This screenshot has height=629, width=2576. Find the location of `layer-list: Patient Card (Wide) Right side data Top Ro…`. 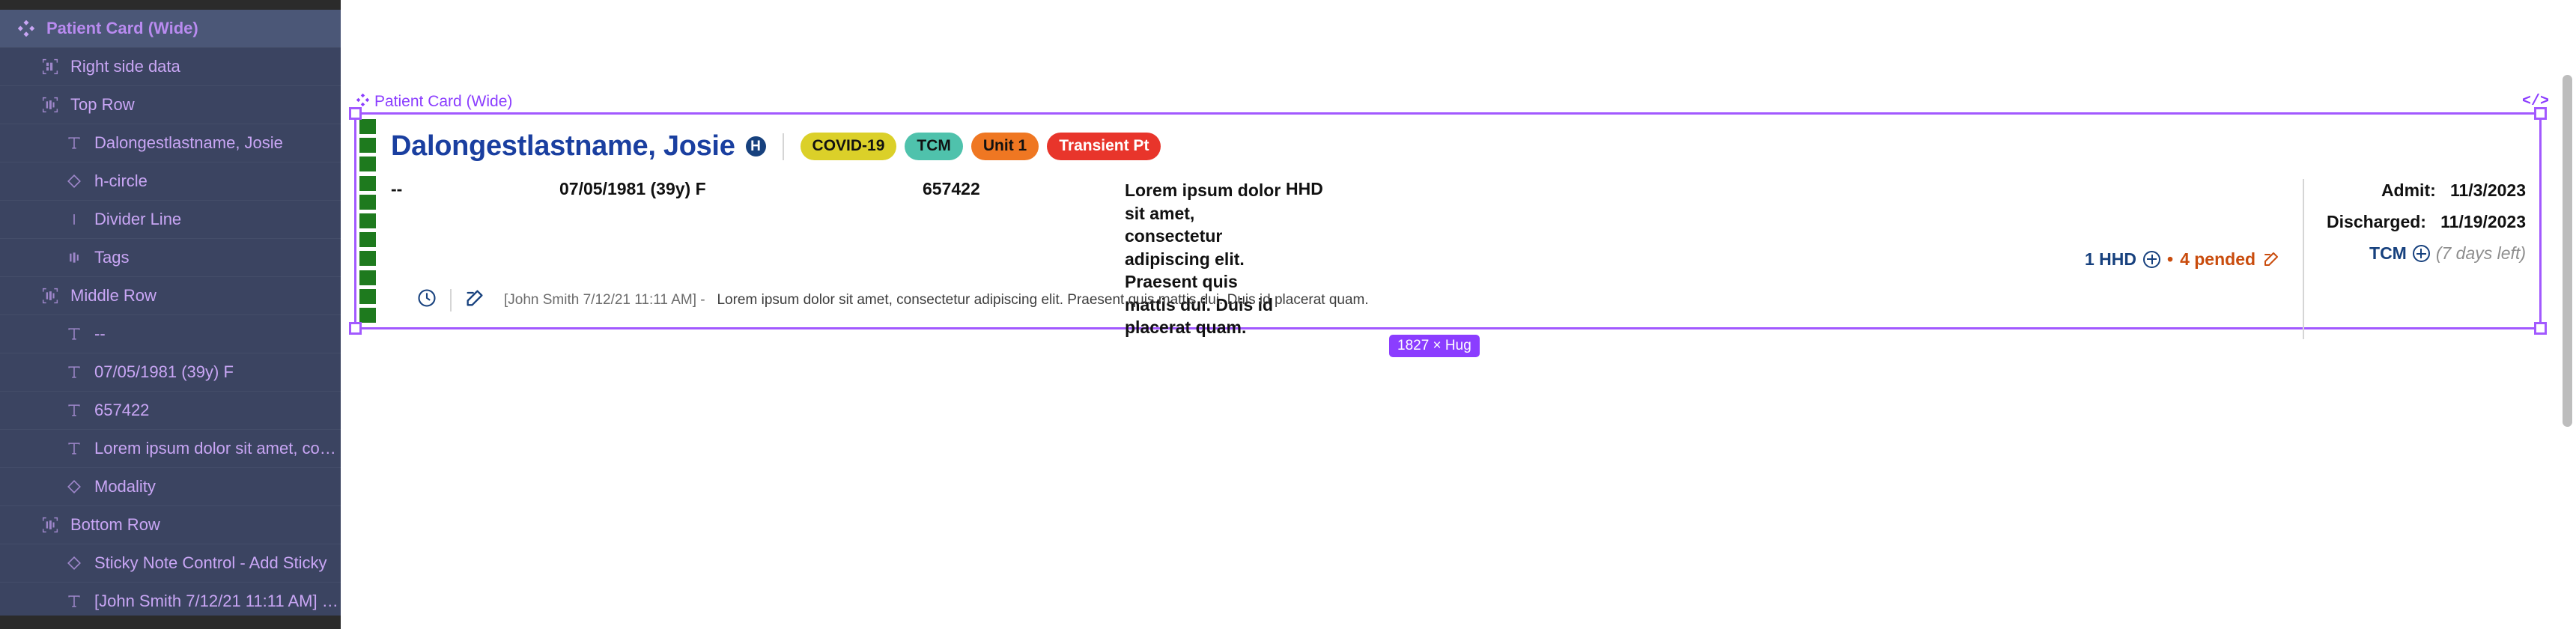

layer-list: Patient Card (Wide) Right side data Top Ro… is located at coordinates (170, 315).